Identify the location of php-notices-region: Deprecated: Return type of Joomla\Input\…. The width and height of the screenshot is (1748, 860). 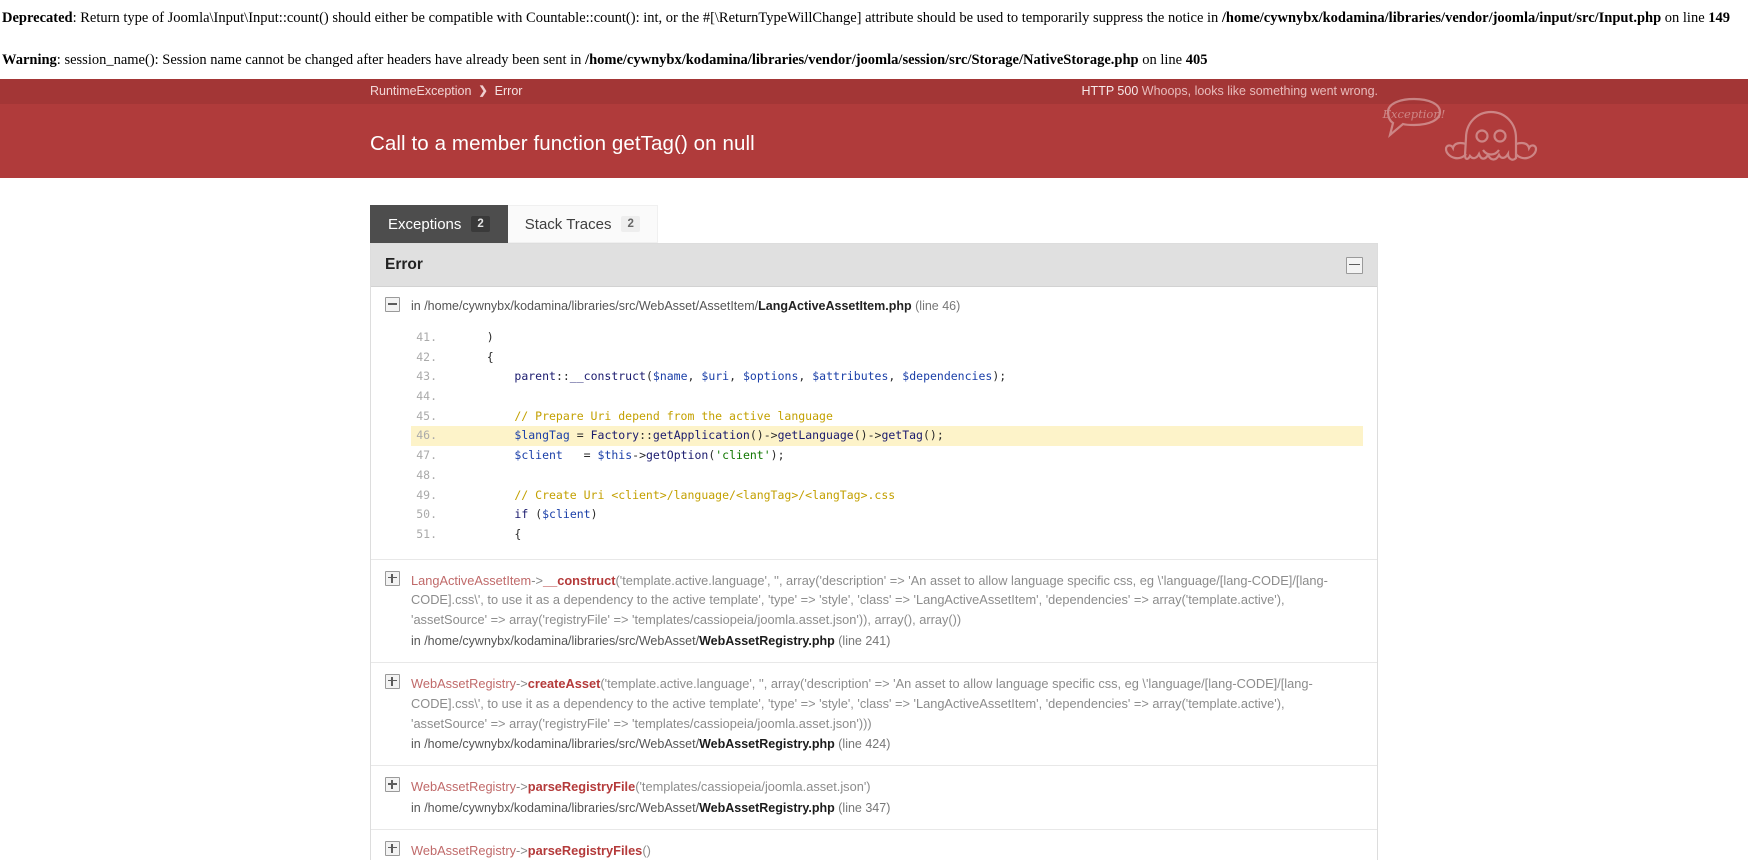
(874, 40).